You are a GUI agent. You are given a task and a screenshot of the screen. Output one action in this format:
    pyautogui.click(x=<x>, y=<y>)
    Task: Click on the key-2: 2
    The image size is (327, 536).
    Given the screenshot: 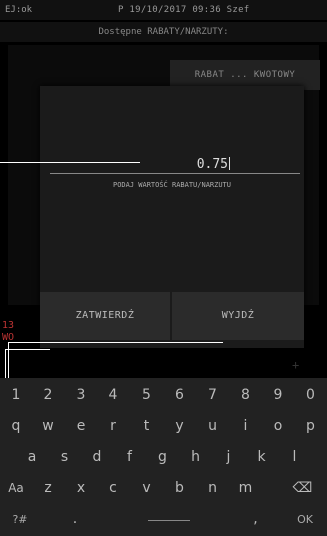 What is the action you would take?
    pyautogui.click(x=48, y=395)
    